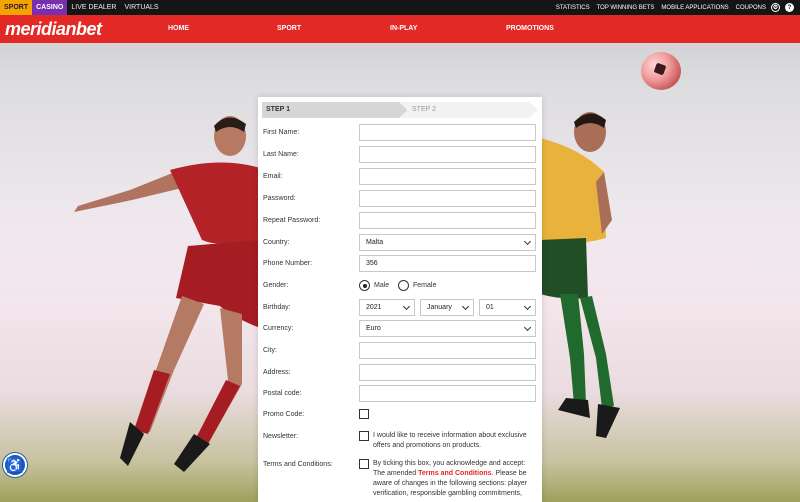 Image resolution: width=800 pixels, height=502 pixels. I want to click on email-label: Email:, so click(273, 176).